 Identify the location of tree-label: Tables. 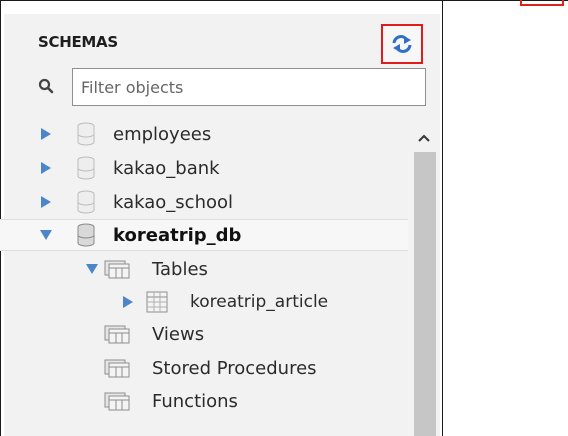
(180, 269).